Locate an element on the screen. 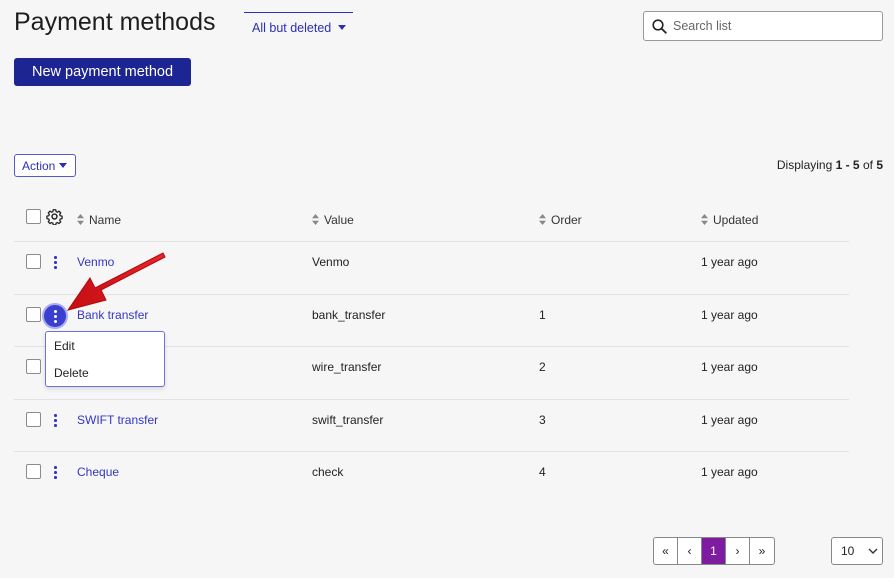  page-1-button: 1 is located at coordinates (714, 551).